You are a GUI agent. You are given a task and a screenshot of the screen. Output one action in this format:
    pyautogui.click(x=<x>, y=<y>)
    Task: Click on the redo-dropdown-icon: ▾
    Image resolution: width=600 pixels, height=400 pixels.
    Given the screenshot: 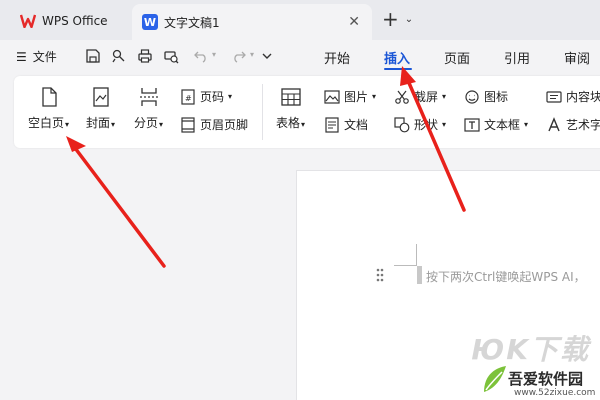 What is the action you would take?
    pyautogui.click(x=252, y=54)
    